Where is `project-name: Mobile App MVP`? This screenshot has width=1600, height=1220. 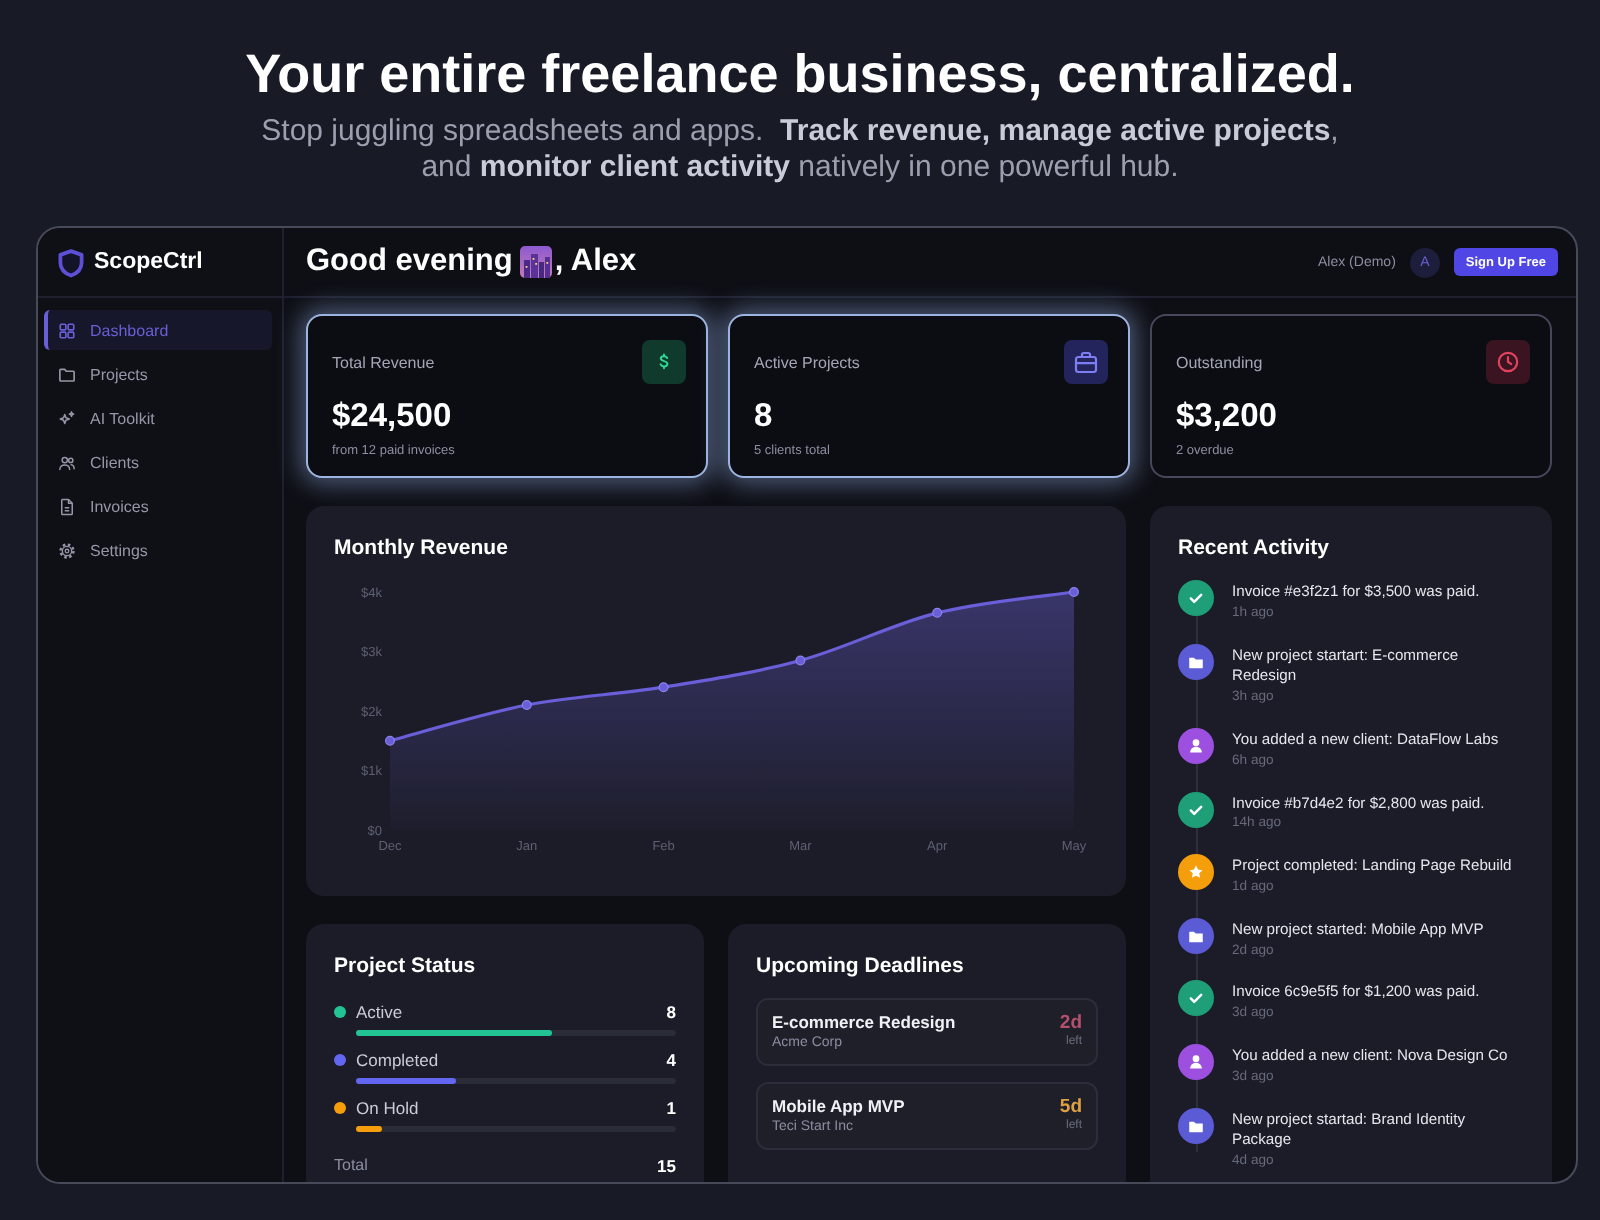 project-name: Mobile App MVP is located at coordinates (838, 1107).